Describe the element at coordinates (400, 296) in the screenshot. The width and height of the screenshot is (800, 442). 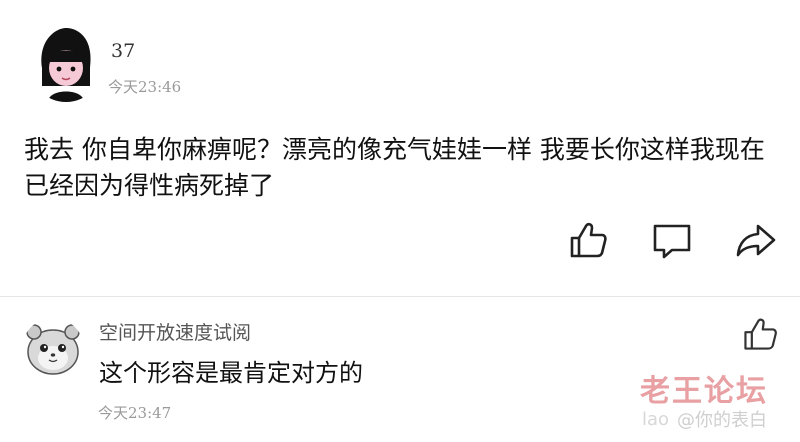
I see `divider` at that location.